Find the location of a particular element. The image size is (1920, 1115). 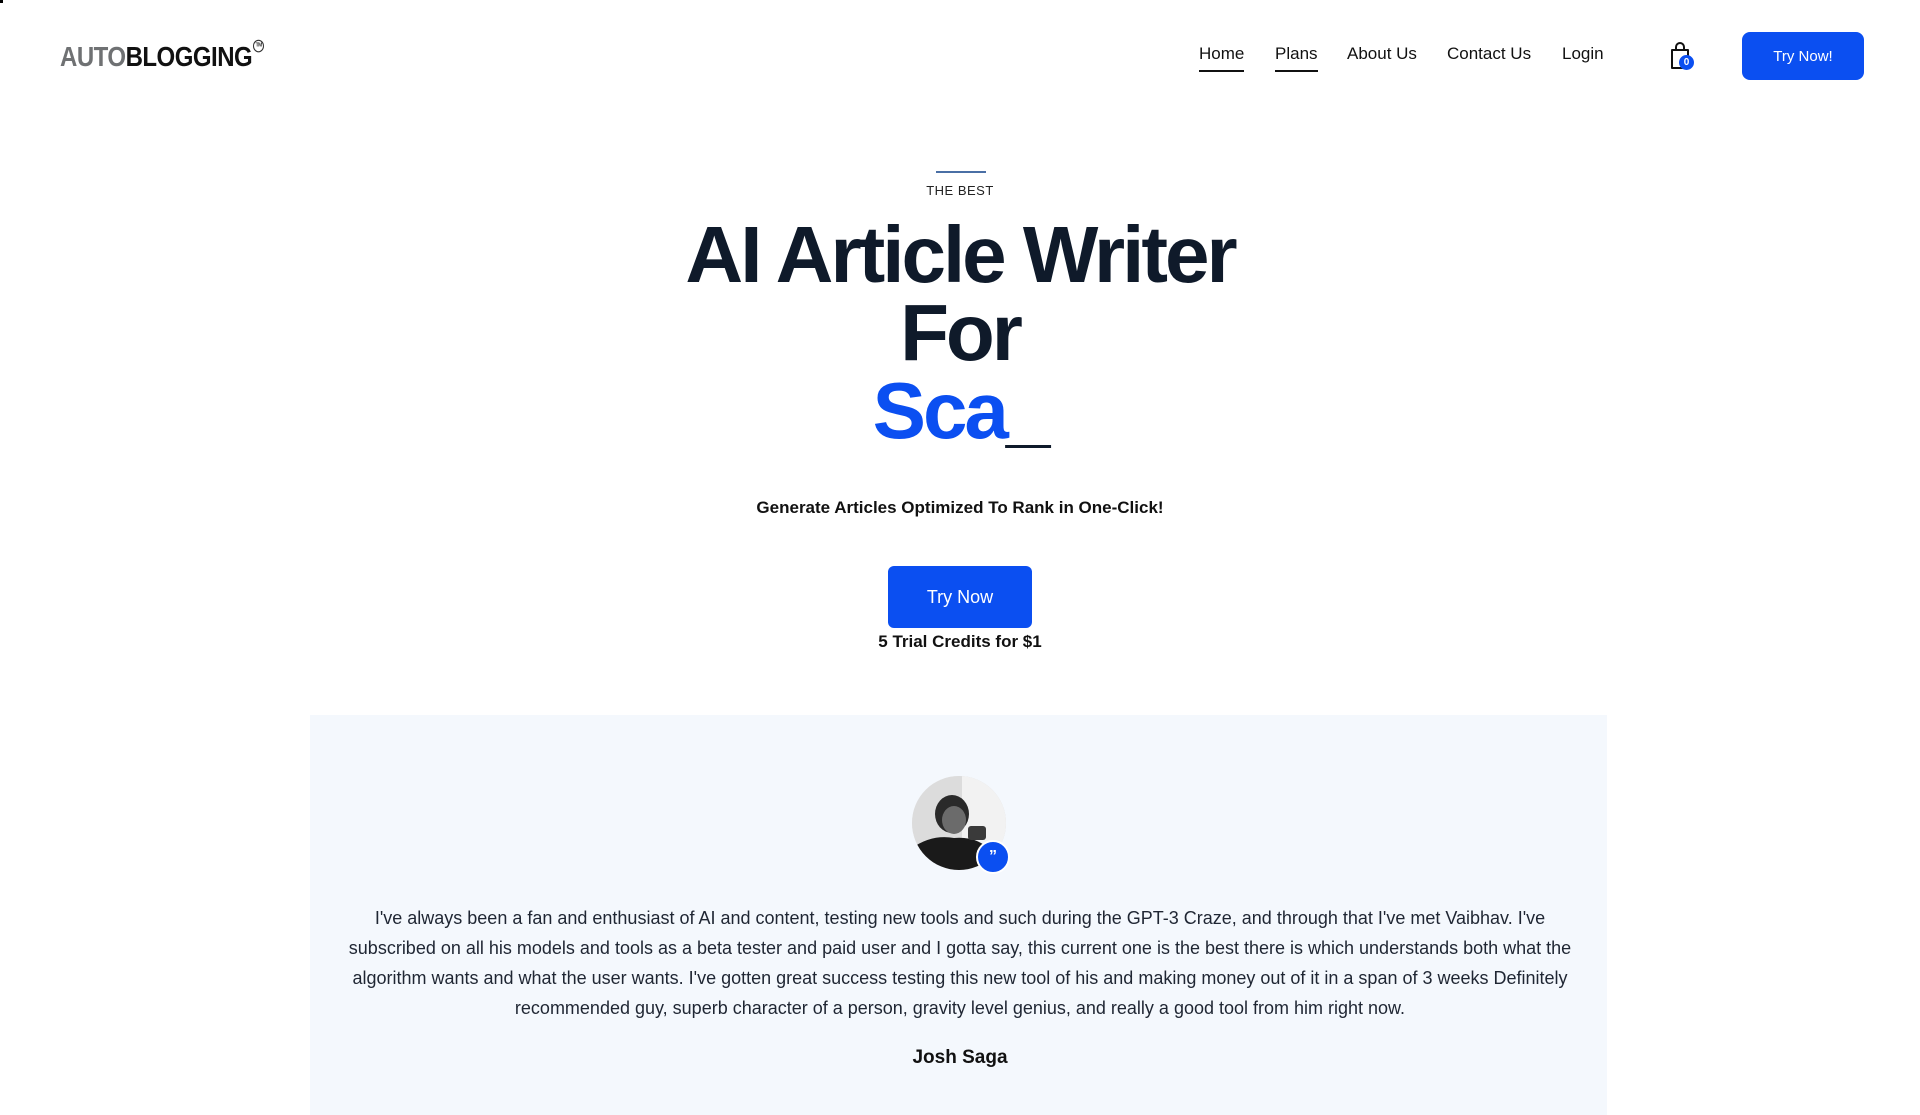

nav-link-plans: Plans is located at coordinates (1296, 58).